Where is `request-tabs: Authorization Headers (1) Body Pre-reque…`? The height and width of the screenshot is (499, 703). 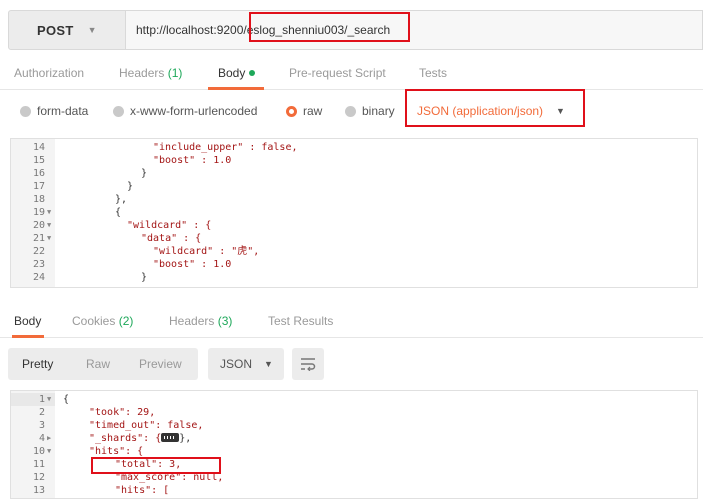 request-tabs: Authorization Headers (1) Body Pre-reque… is located at coordinates (351, 74).